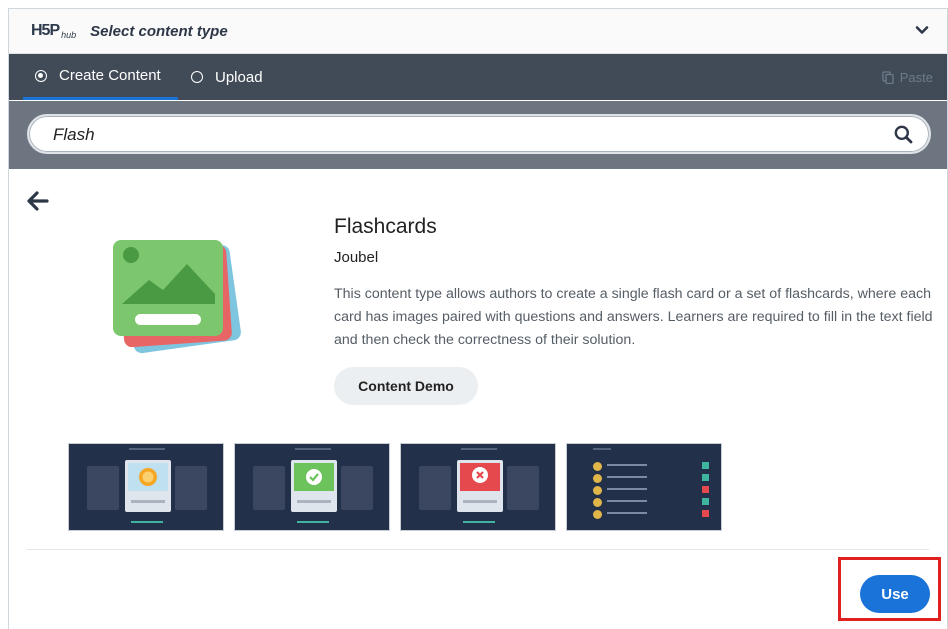  Describe the element at coordinates (922, 30) in the screenshot. I see `chevron-down-icon` at that location.